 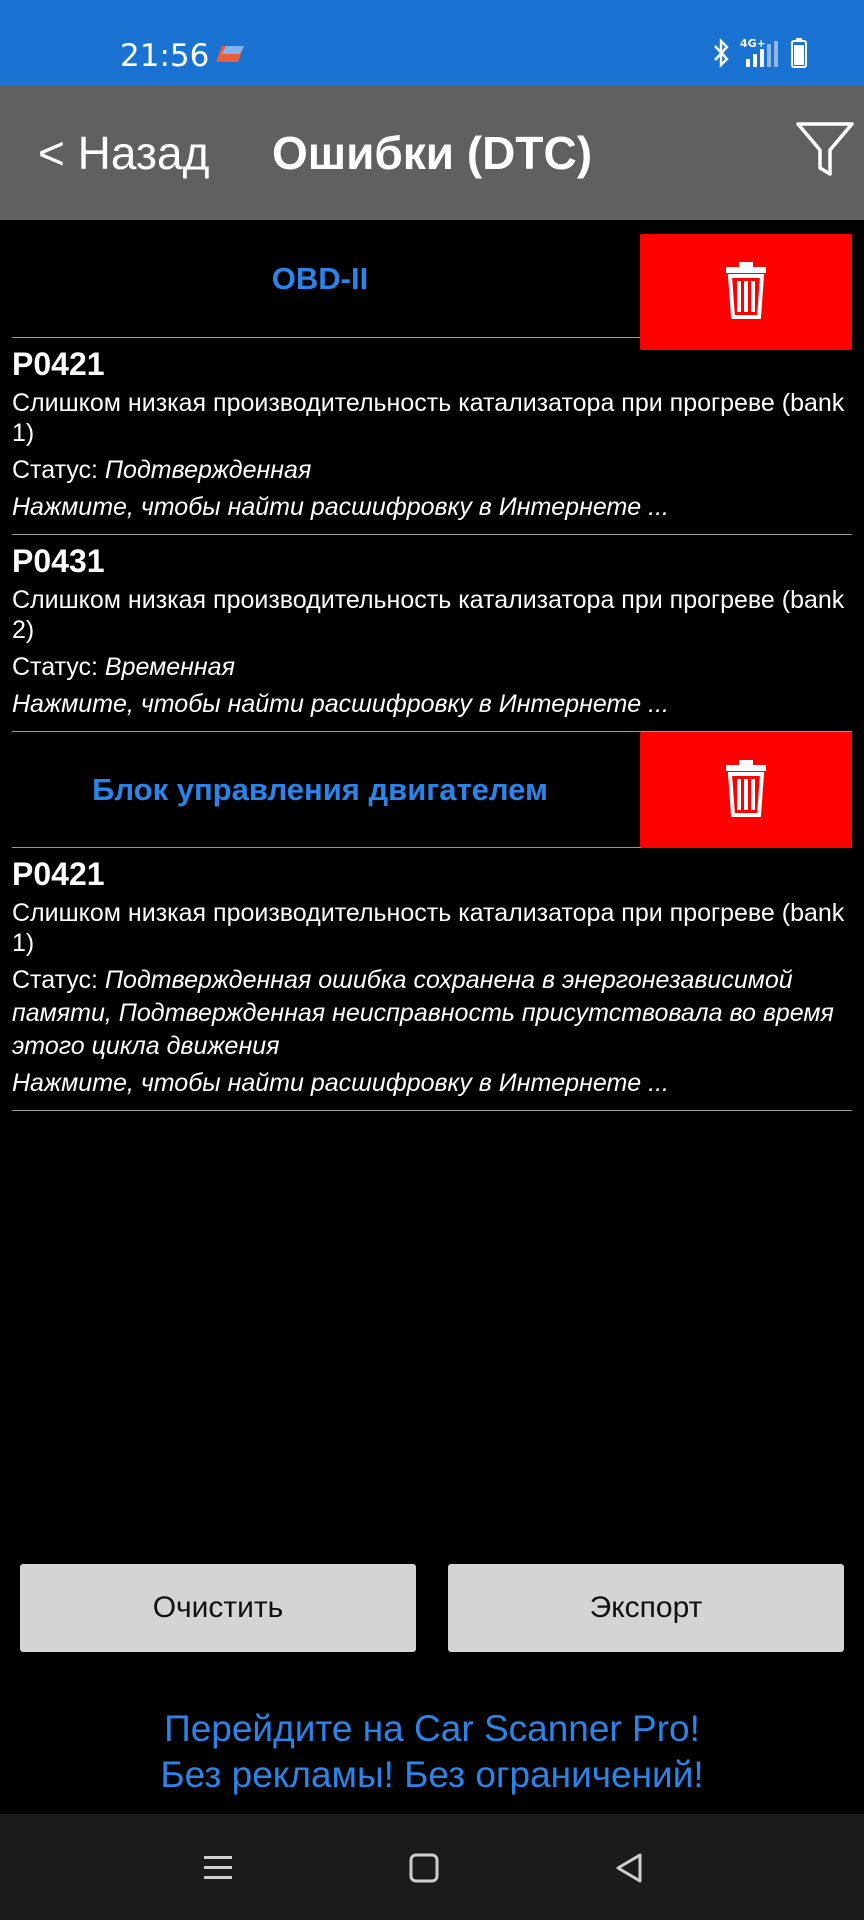 What do you see at coordinates (432, 1728) in the screenshot?
I see `promo-line-1: Перейдите на Car Scanner Pro!` at bounding box center [432, 1728].